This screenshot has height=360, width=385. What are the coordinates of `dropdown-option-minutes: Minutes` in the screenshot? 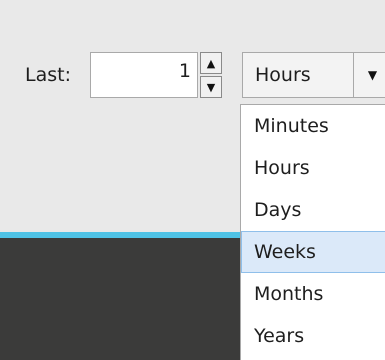 It's located at (313, 126).